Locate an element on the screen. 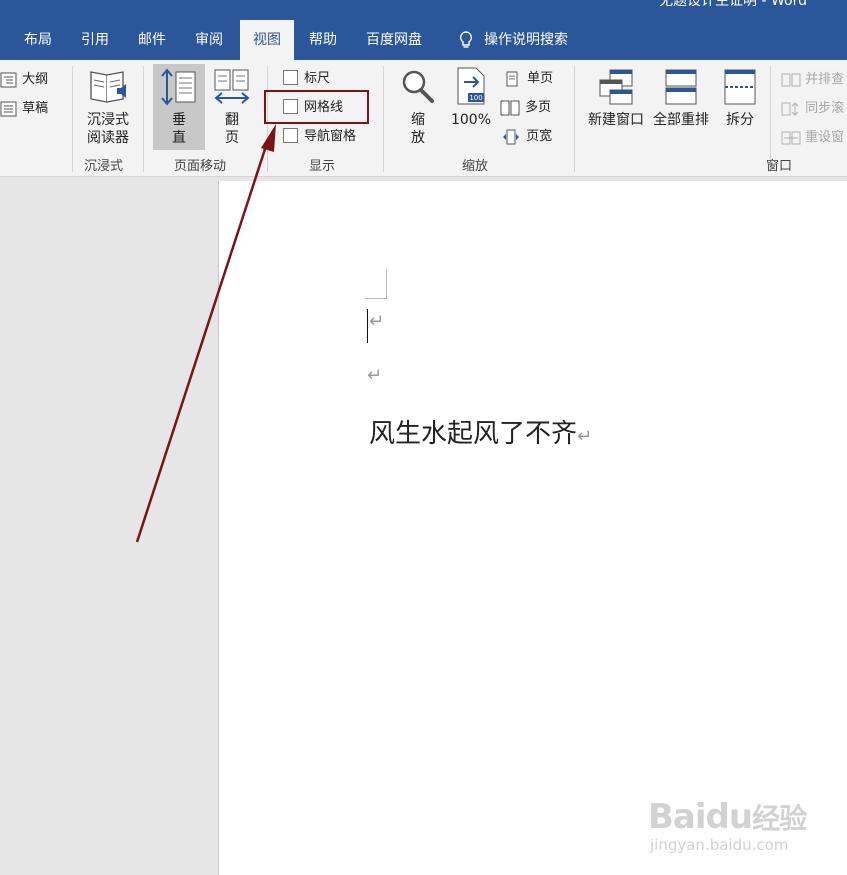  split-icon is located at coordinates (740, 87).